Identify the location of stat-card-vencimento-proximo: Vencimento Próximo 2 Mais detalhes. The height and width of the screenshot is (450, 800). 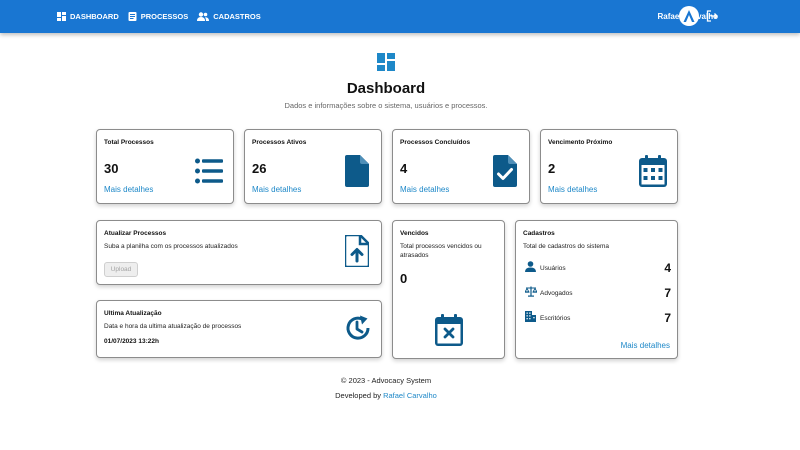
(609, 166).